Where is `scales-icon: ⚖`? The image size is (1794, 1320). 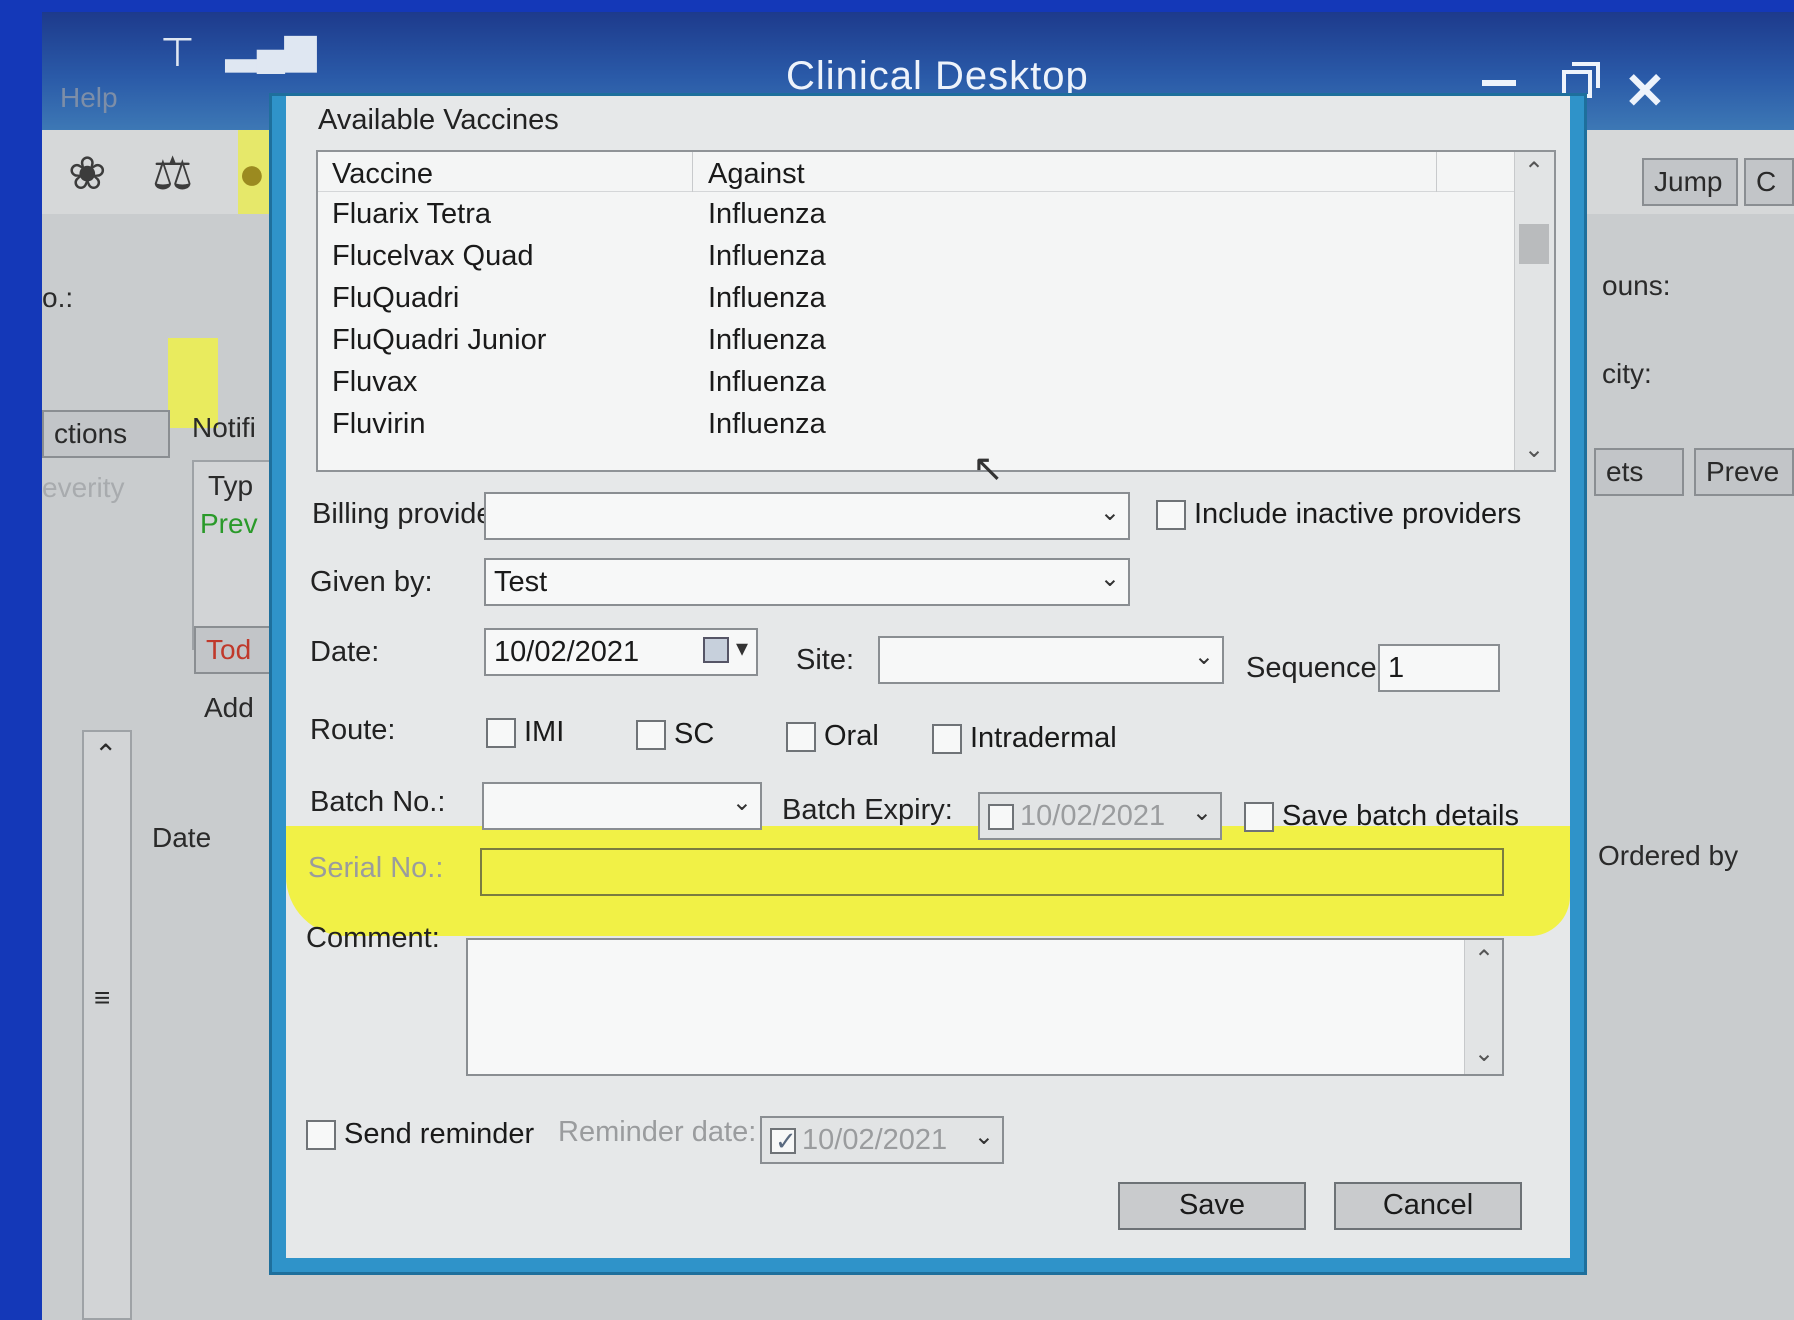 scales-icon: ⚖ is located at coordinates (172, 173).